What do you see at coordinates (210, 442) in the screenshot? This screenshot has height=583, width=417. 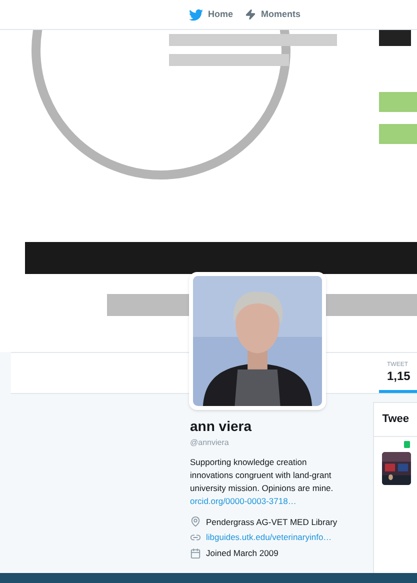 I see `profile-handle: @annviera` at bounding box center [210, 442].